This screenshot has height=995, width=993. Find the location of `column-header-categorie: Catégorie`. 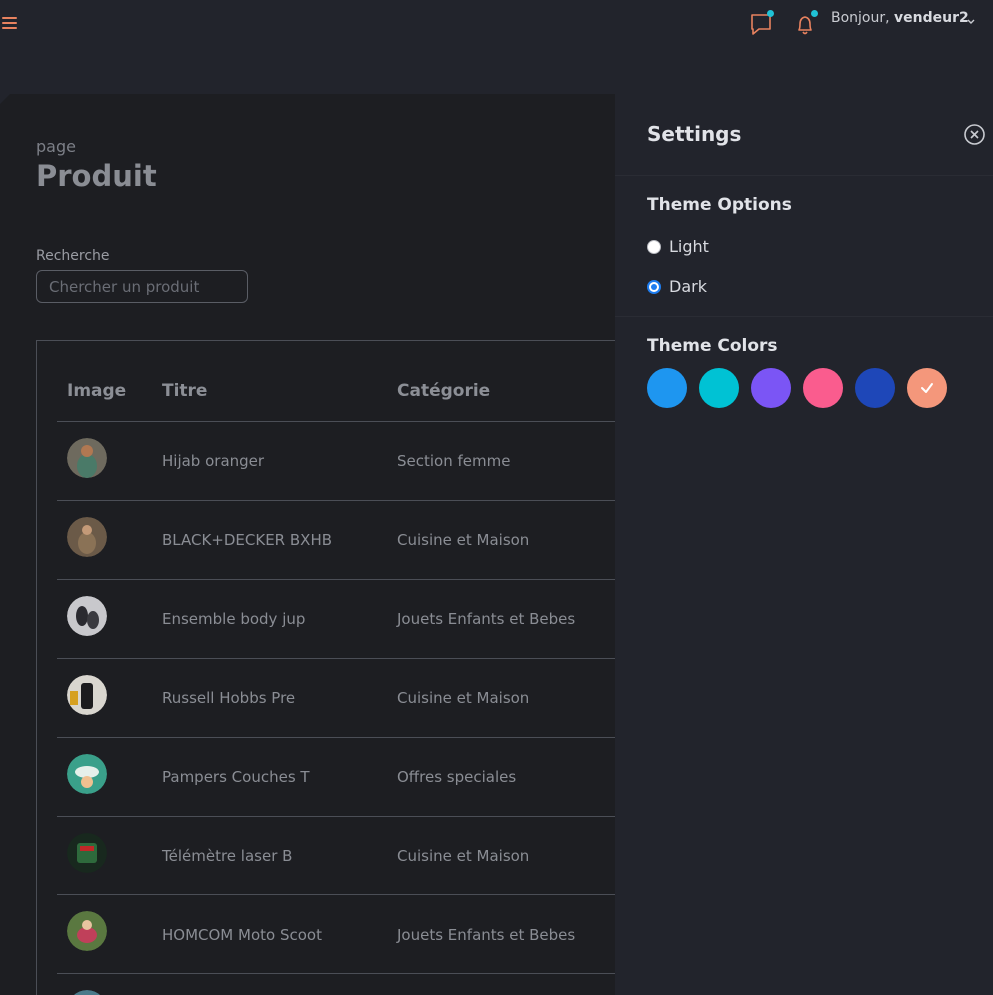

column-header-categorie: Catégorie is located at coordinates (443, 391).